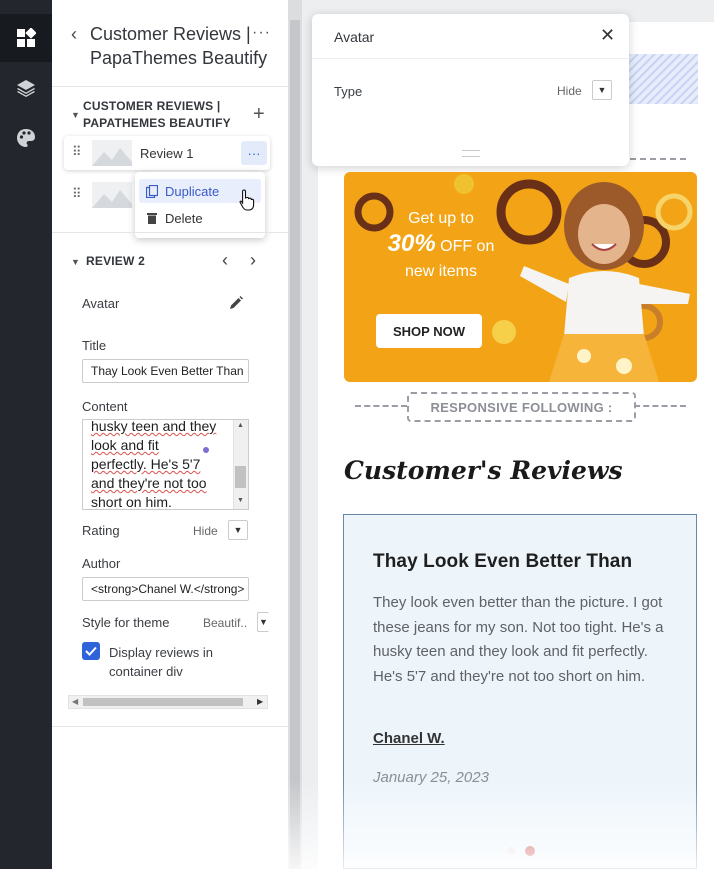 This screenshot has height=869, width=714. I want to click on author-label: Author, so click(101, 563).